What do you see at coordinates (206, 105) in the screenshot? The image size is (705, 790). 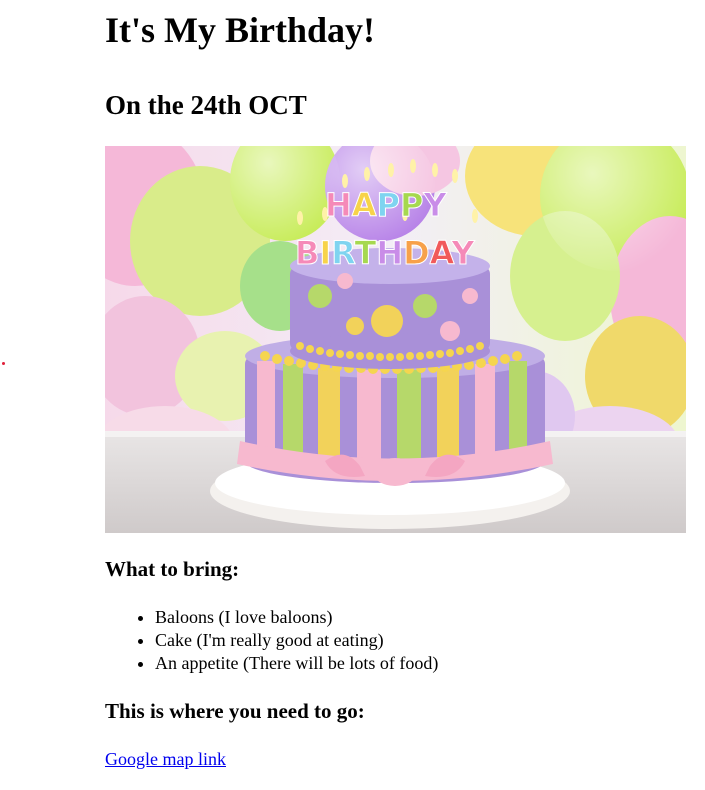 I see `date-heading: On the 24th OCT` at bounding box center [206, 105].